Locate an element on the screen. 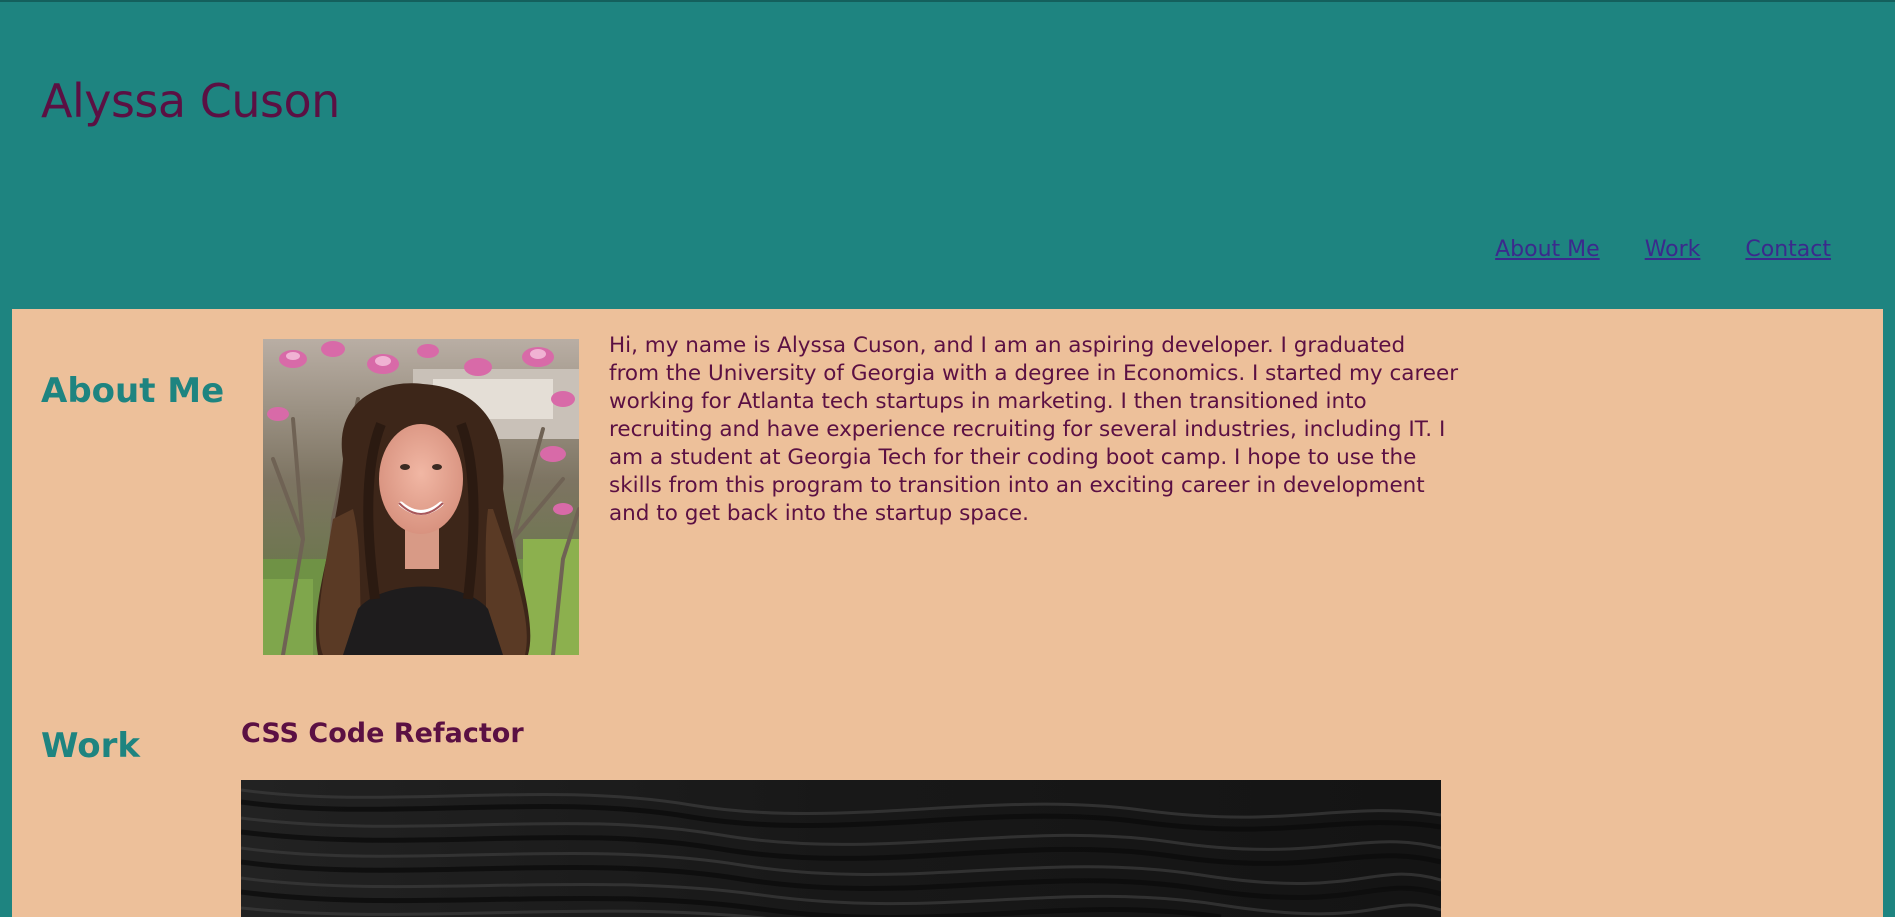 The image size is (1895, 917). project-image is located at coordinates (841, 848).